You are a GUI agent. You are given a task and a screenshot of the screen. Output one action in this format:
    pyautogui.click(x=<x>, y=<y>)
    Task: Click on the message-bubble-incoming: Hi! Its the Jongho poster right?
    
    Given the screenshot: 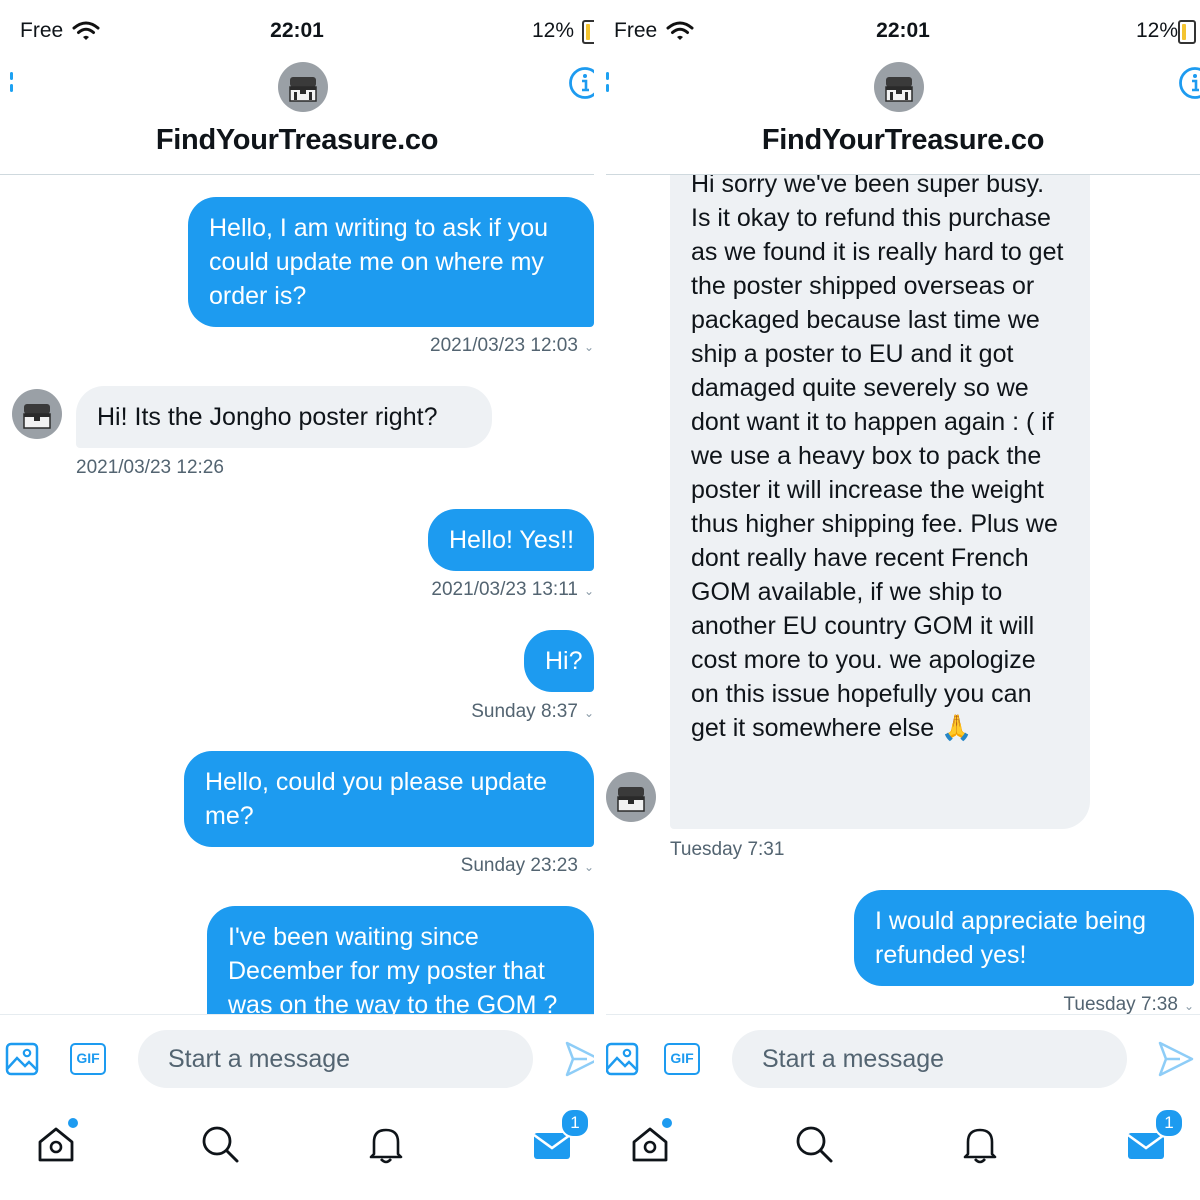 What is the action you would take?
    pyautogui.click(x=284, y=417)
    